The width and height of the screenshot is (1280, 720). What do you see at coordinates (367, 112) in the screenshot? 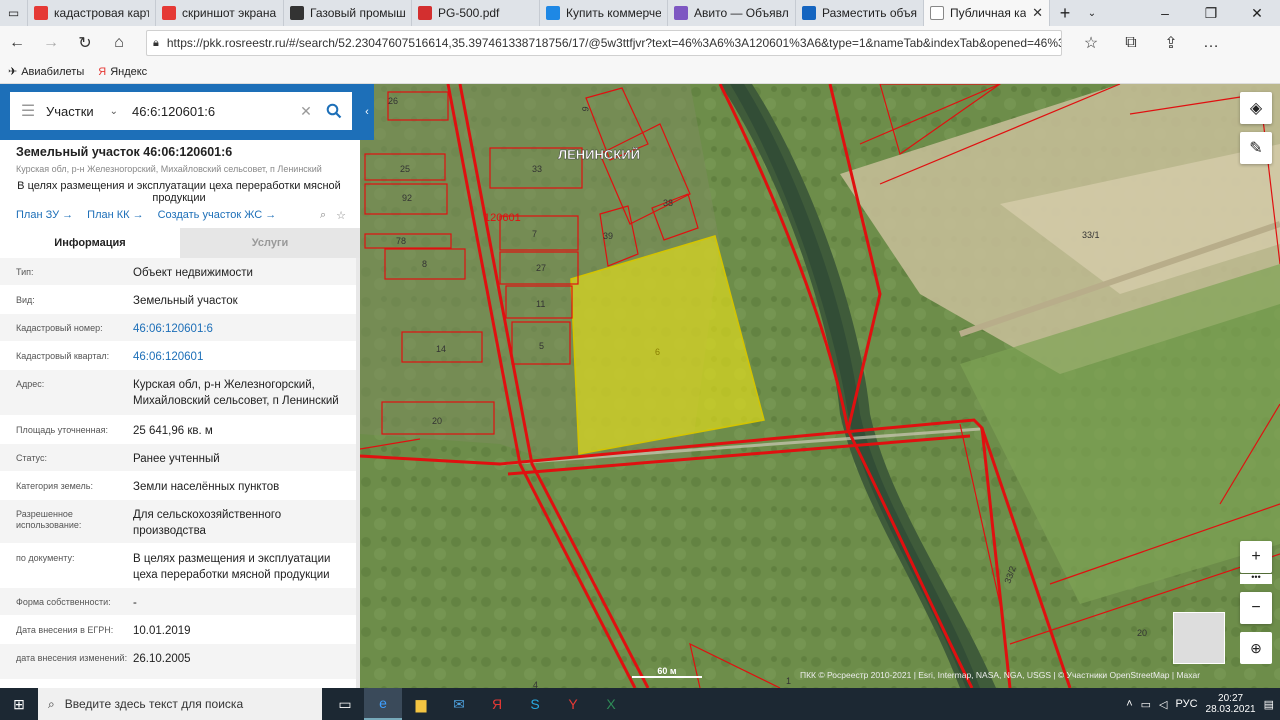
I see `collapse-panel-button: ‹` at bounding box center [367, 112].